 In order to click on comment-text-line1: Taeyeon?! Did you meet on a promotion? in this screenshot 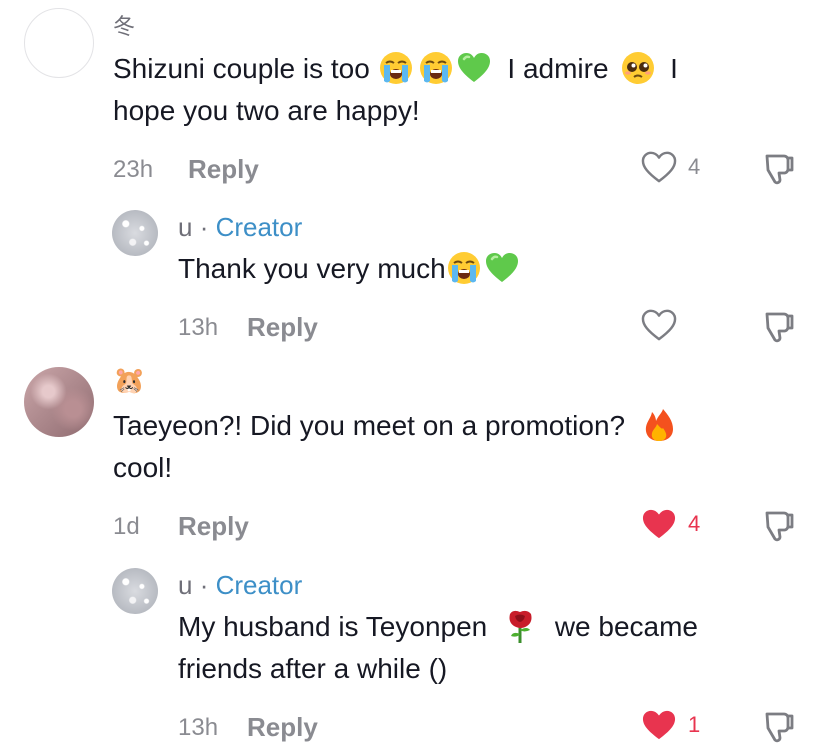, I will do `click(369, 425)`.